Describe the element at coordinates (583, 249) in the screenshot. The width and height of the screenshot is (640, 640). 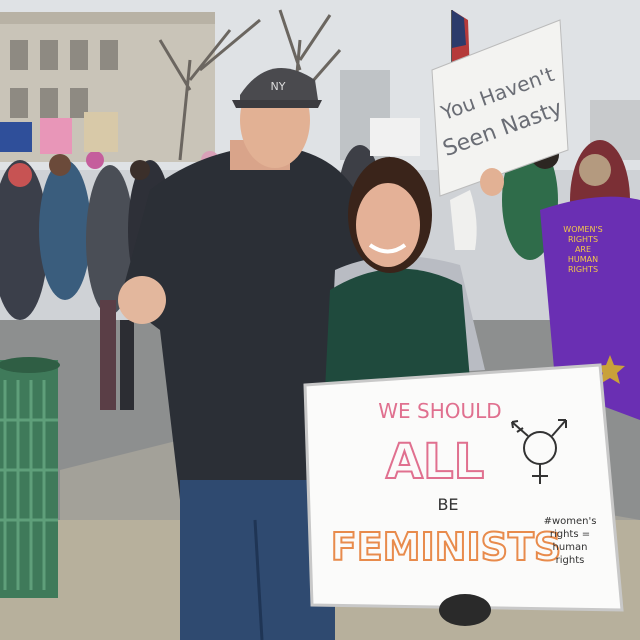
I see `cape-text-3: ARE` at that location.